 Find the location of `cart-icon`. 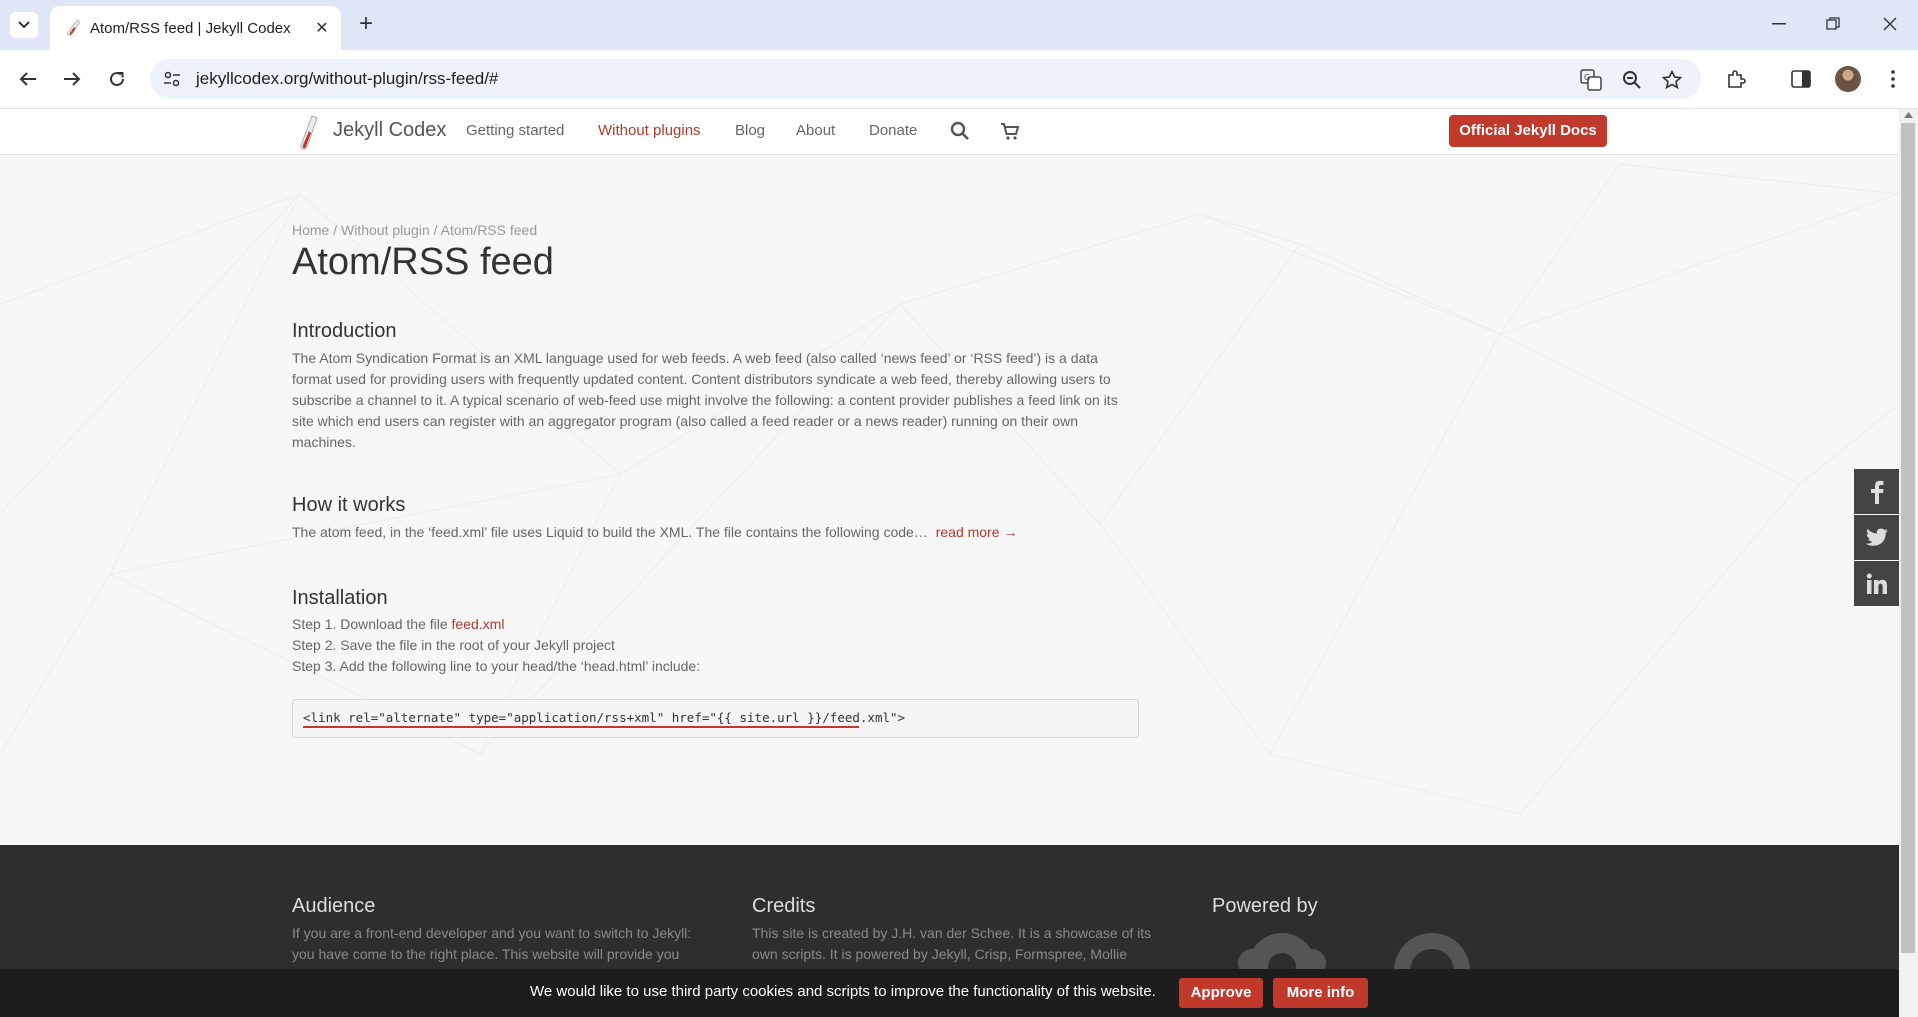

cart-icon is located at coordinates (1010, 131).